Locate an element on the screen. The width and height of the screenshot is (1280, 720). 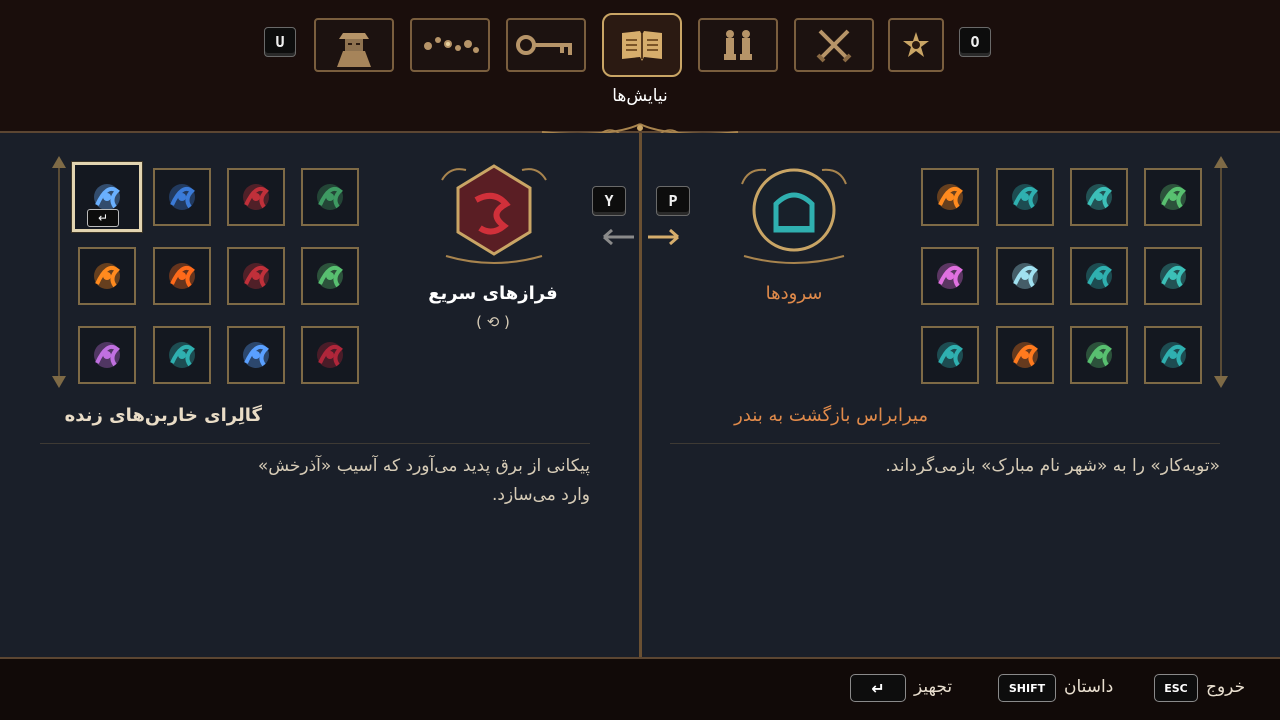
teal-swirl-icon is located at coordinates (1173, 355).